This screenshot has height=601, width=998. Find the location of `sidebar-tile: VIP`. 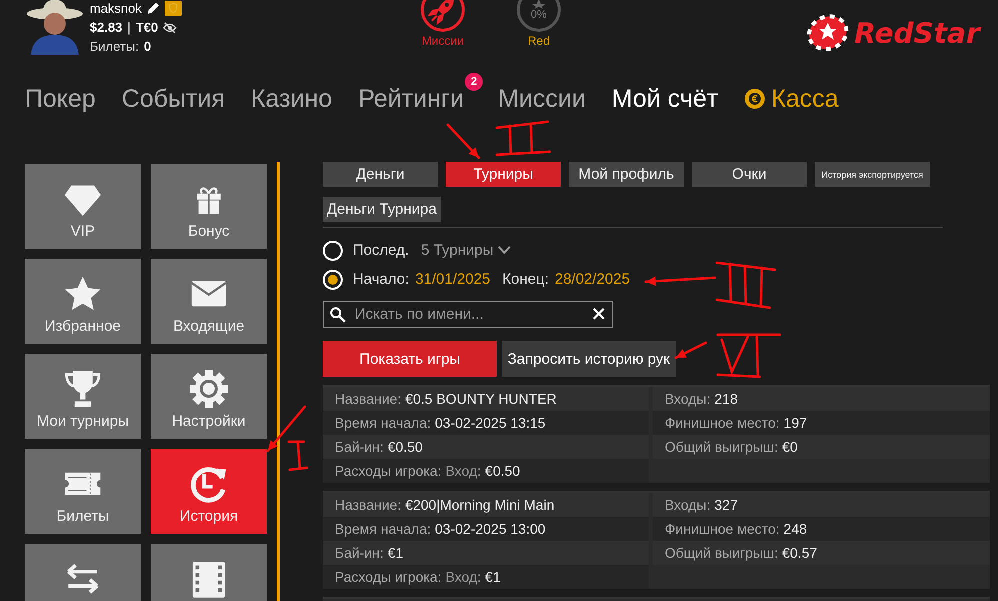

sidebar-tile: VIP is located at coordinates (83, 206).